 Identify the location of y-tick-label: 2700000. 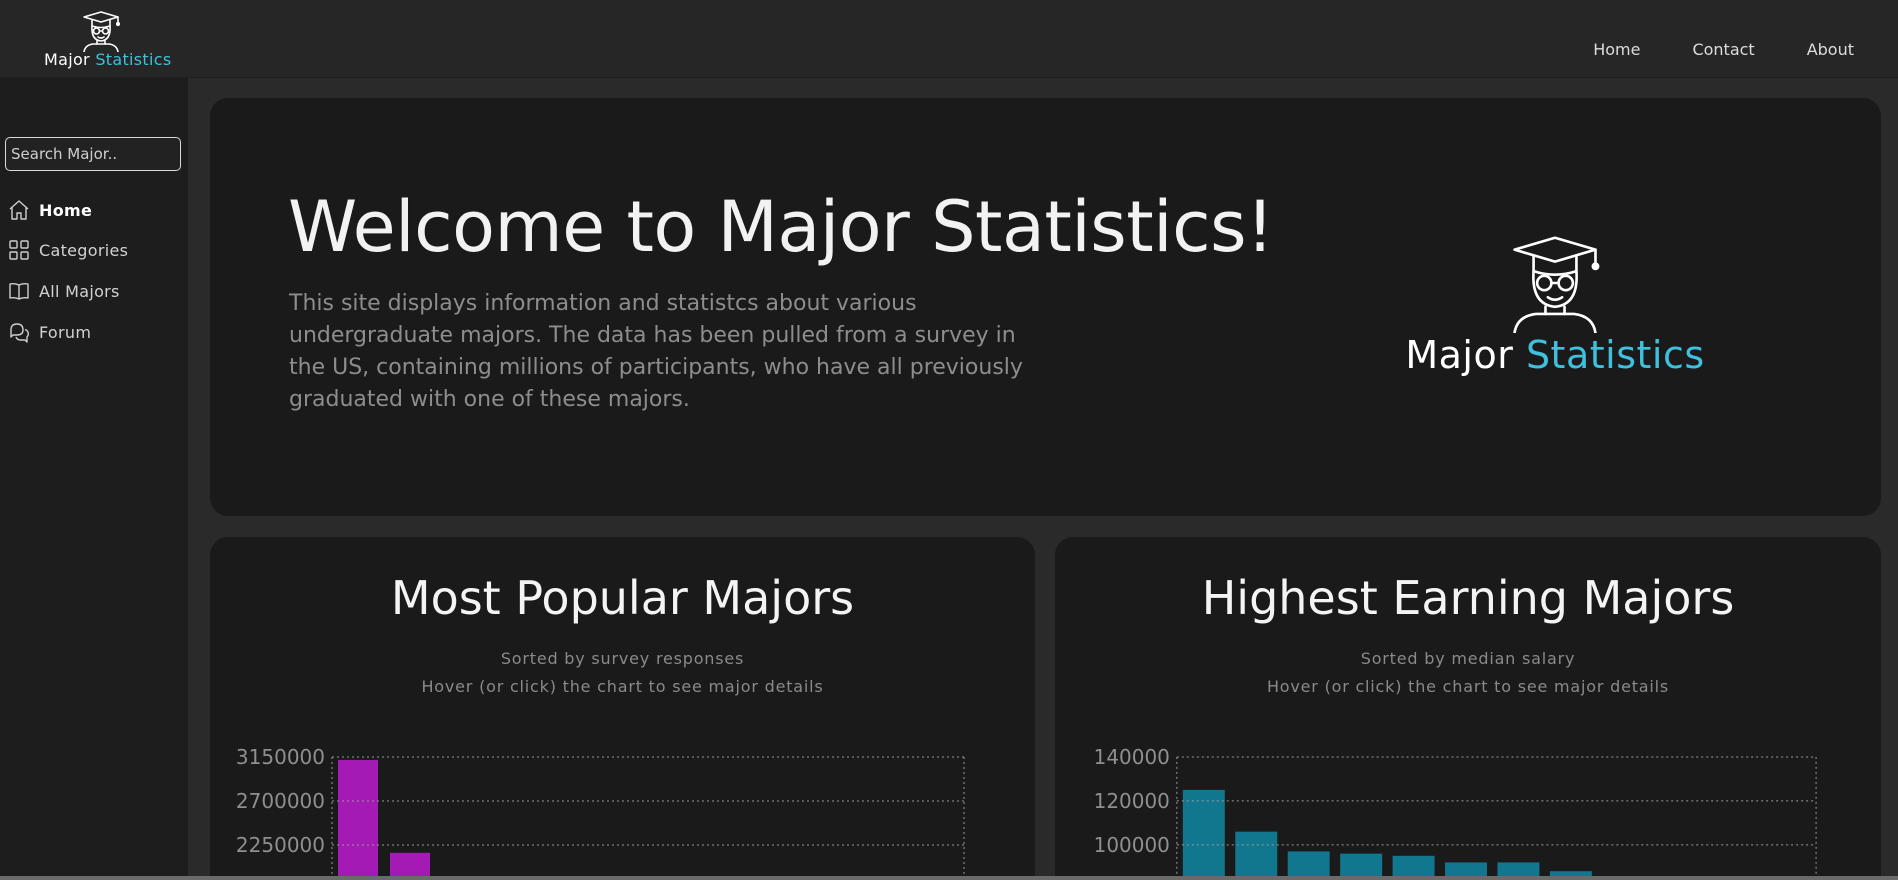
(280, 801).